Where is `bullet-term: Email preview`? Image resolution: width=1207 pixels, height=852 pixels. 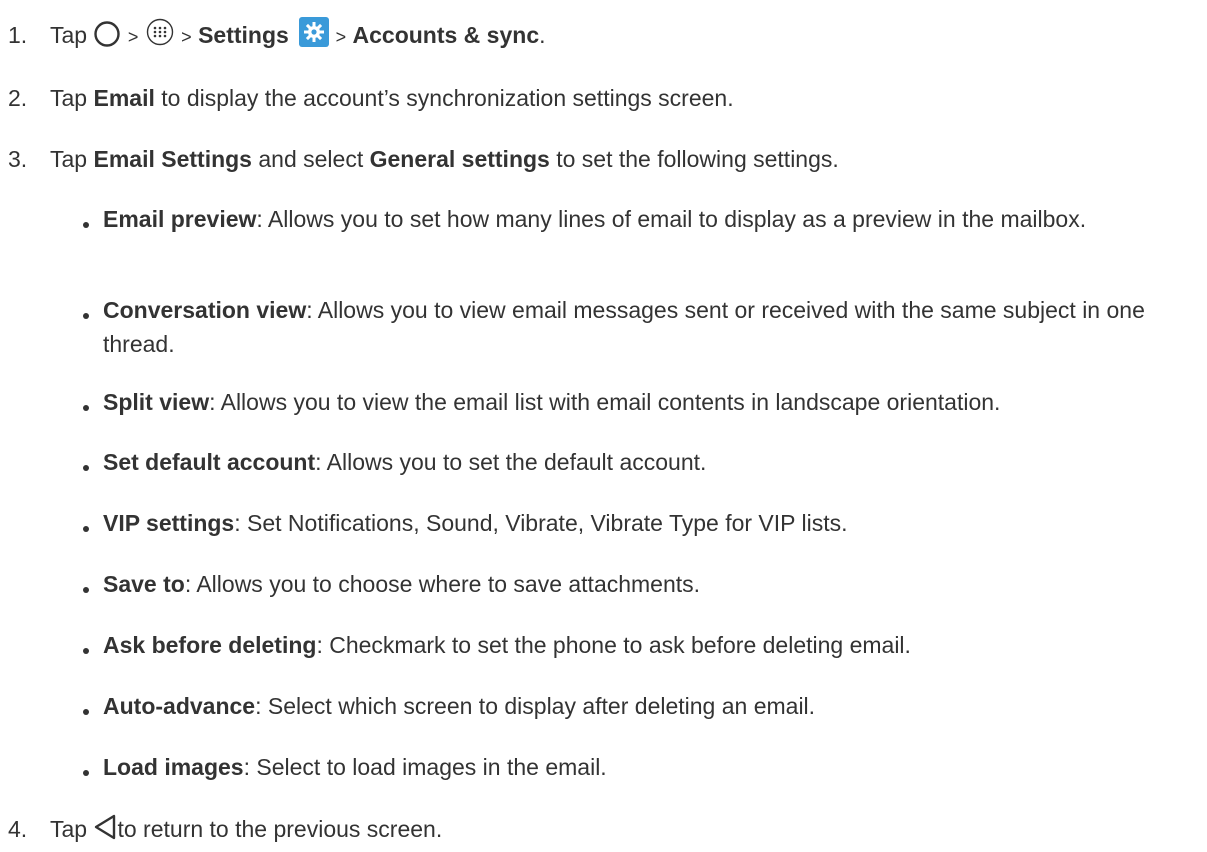 bullet-term: Email preview is located at coordinates (180, 219).